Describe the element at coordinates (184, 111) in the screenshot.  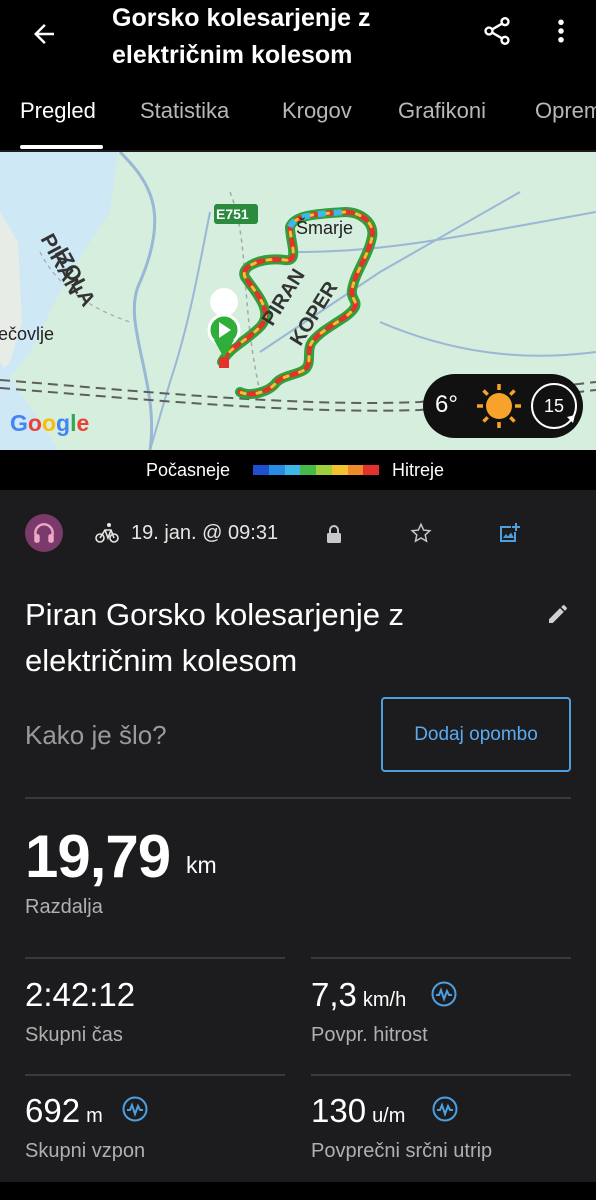
I see `tab-statistics: Statistika` at that location.